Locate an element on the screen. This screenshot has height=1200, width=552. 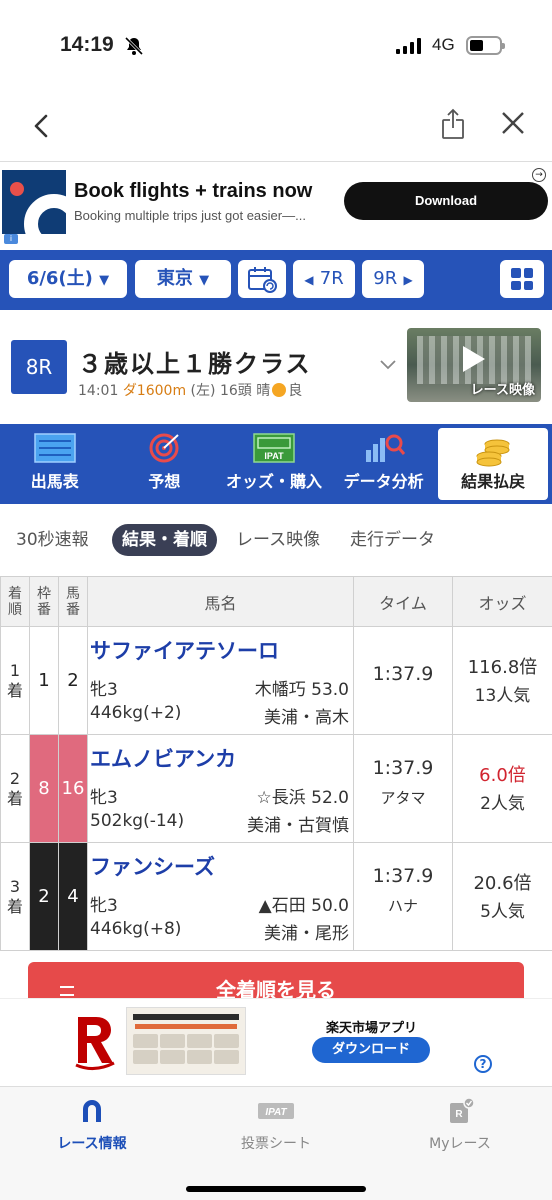
bottom-ad-banner: 楽天市場アプリ ダウンロード ? is located at coordinates (276, 1042).